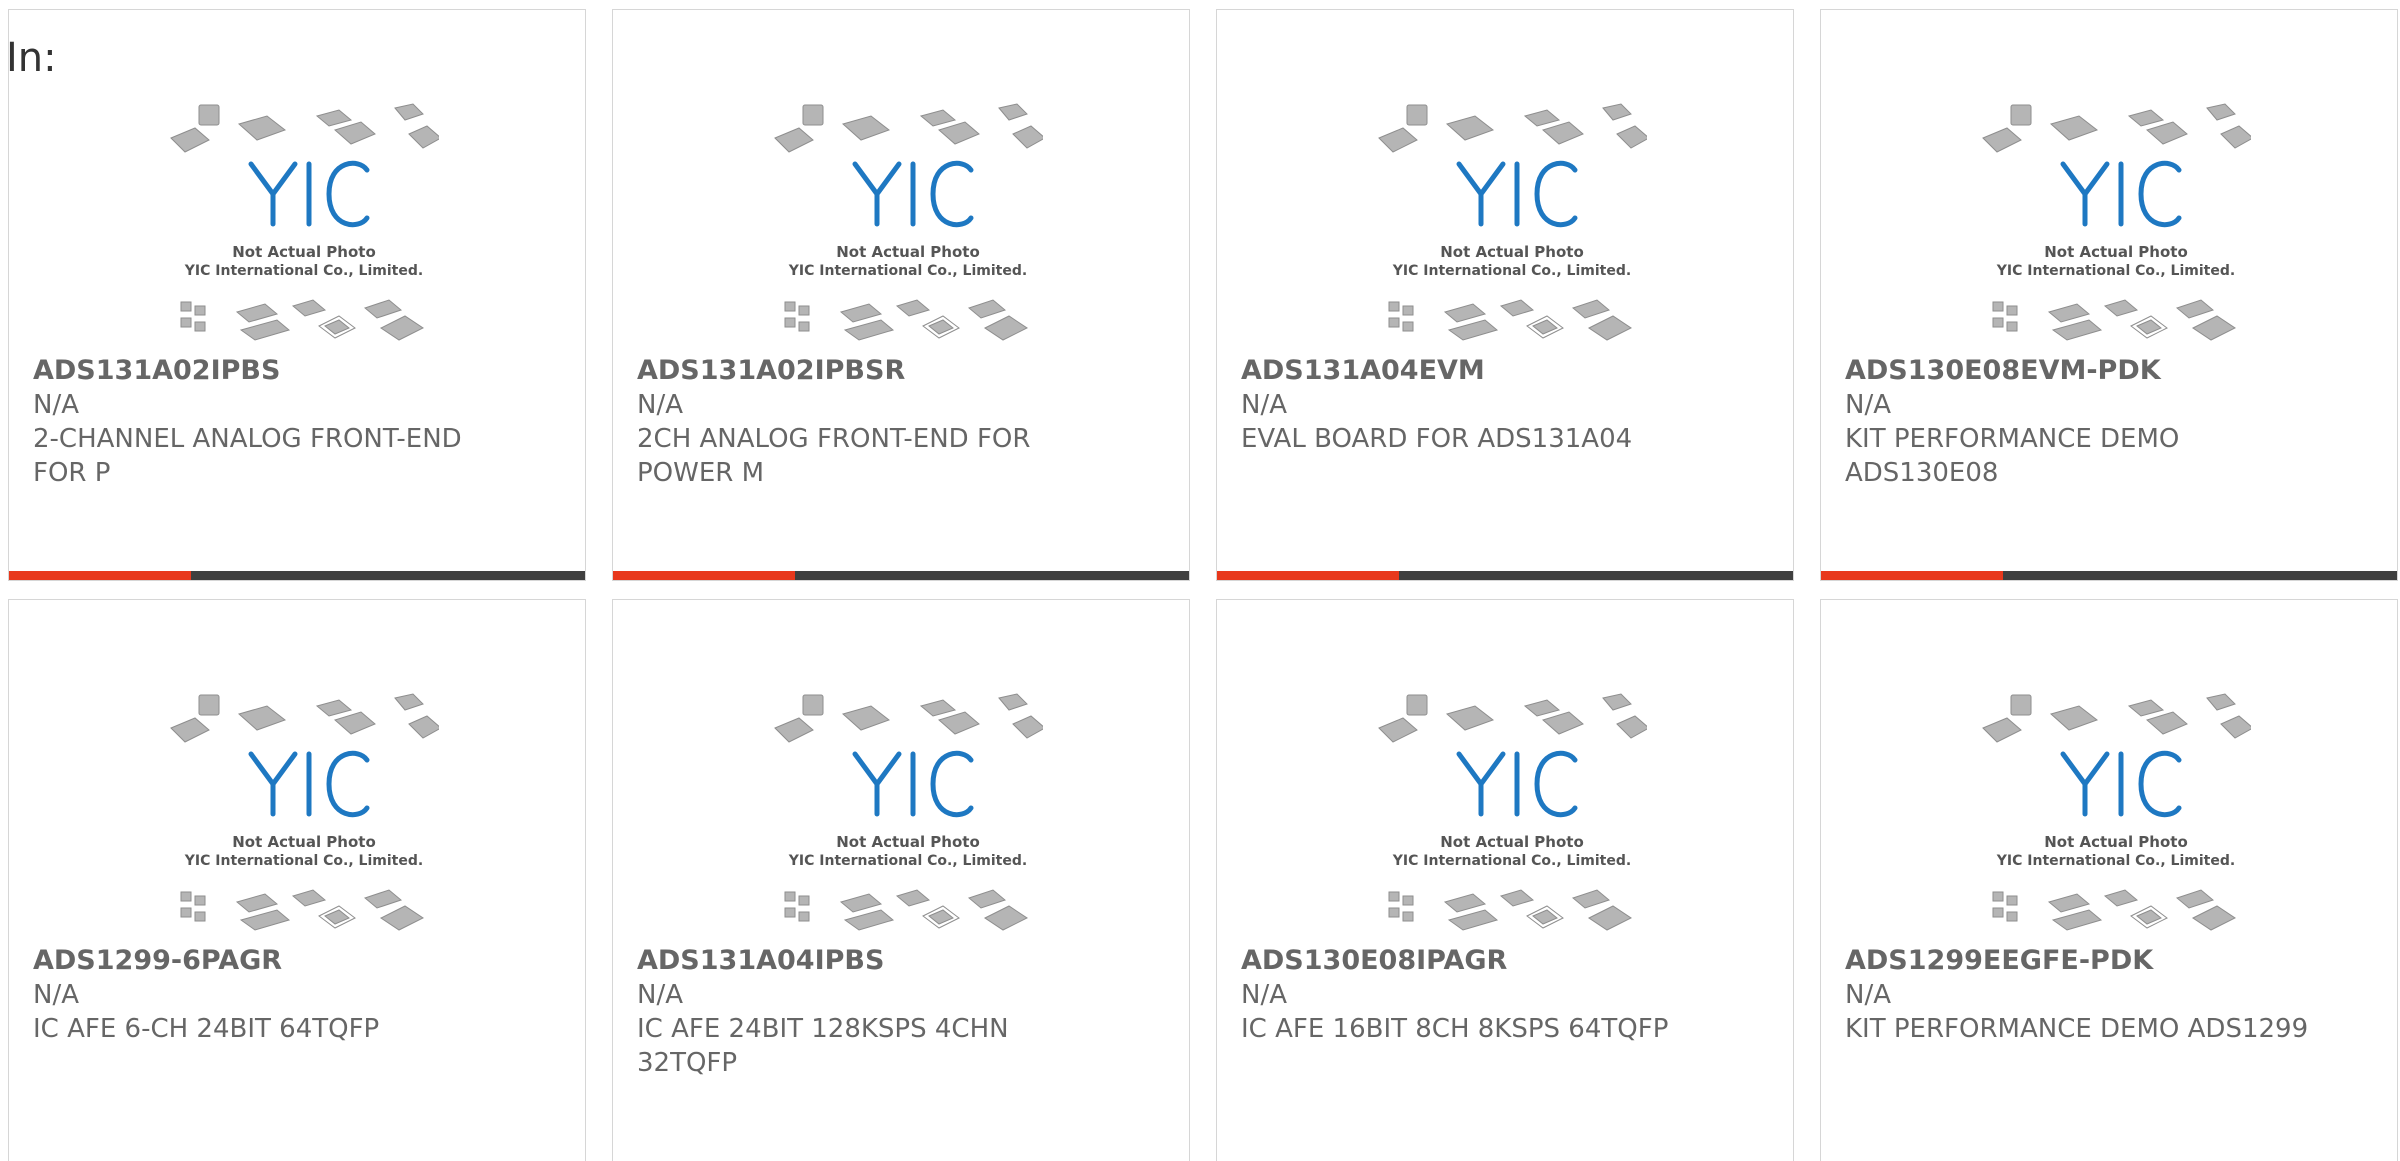  I want to click on part-number: ADS1299-6PAGR, so click(283, 961).